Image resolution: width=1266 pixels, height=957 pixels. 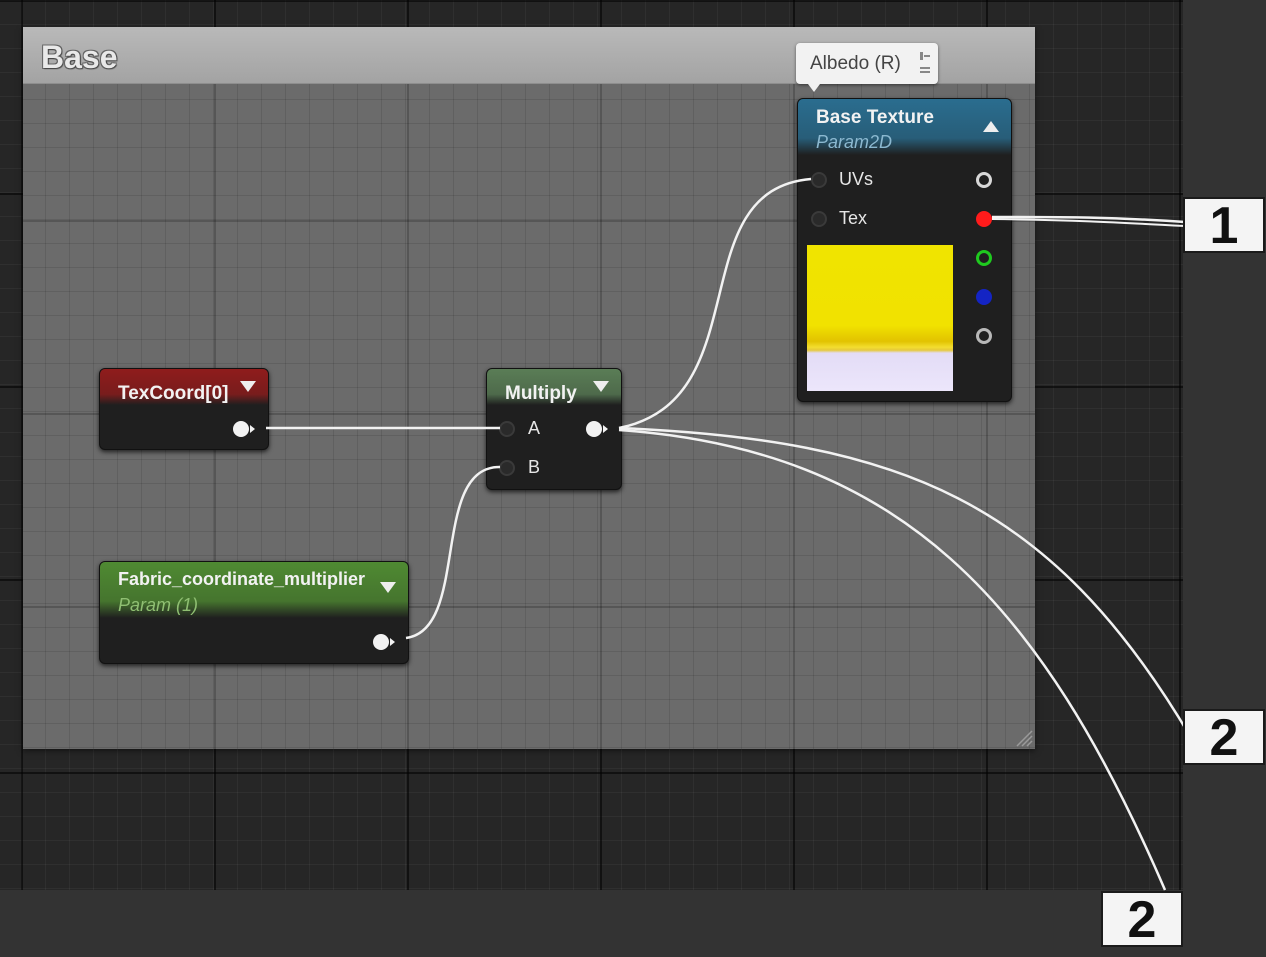 I want to click on node-fabric-header: Fabric_coordinate_multiplier Param (1), so click(x=254, y=590).